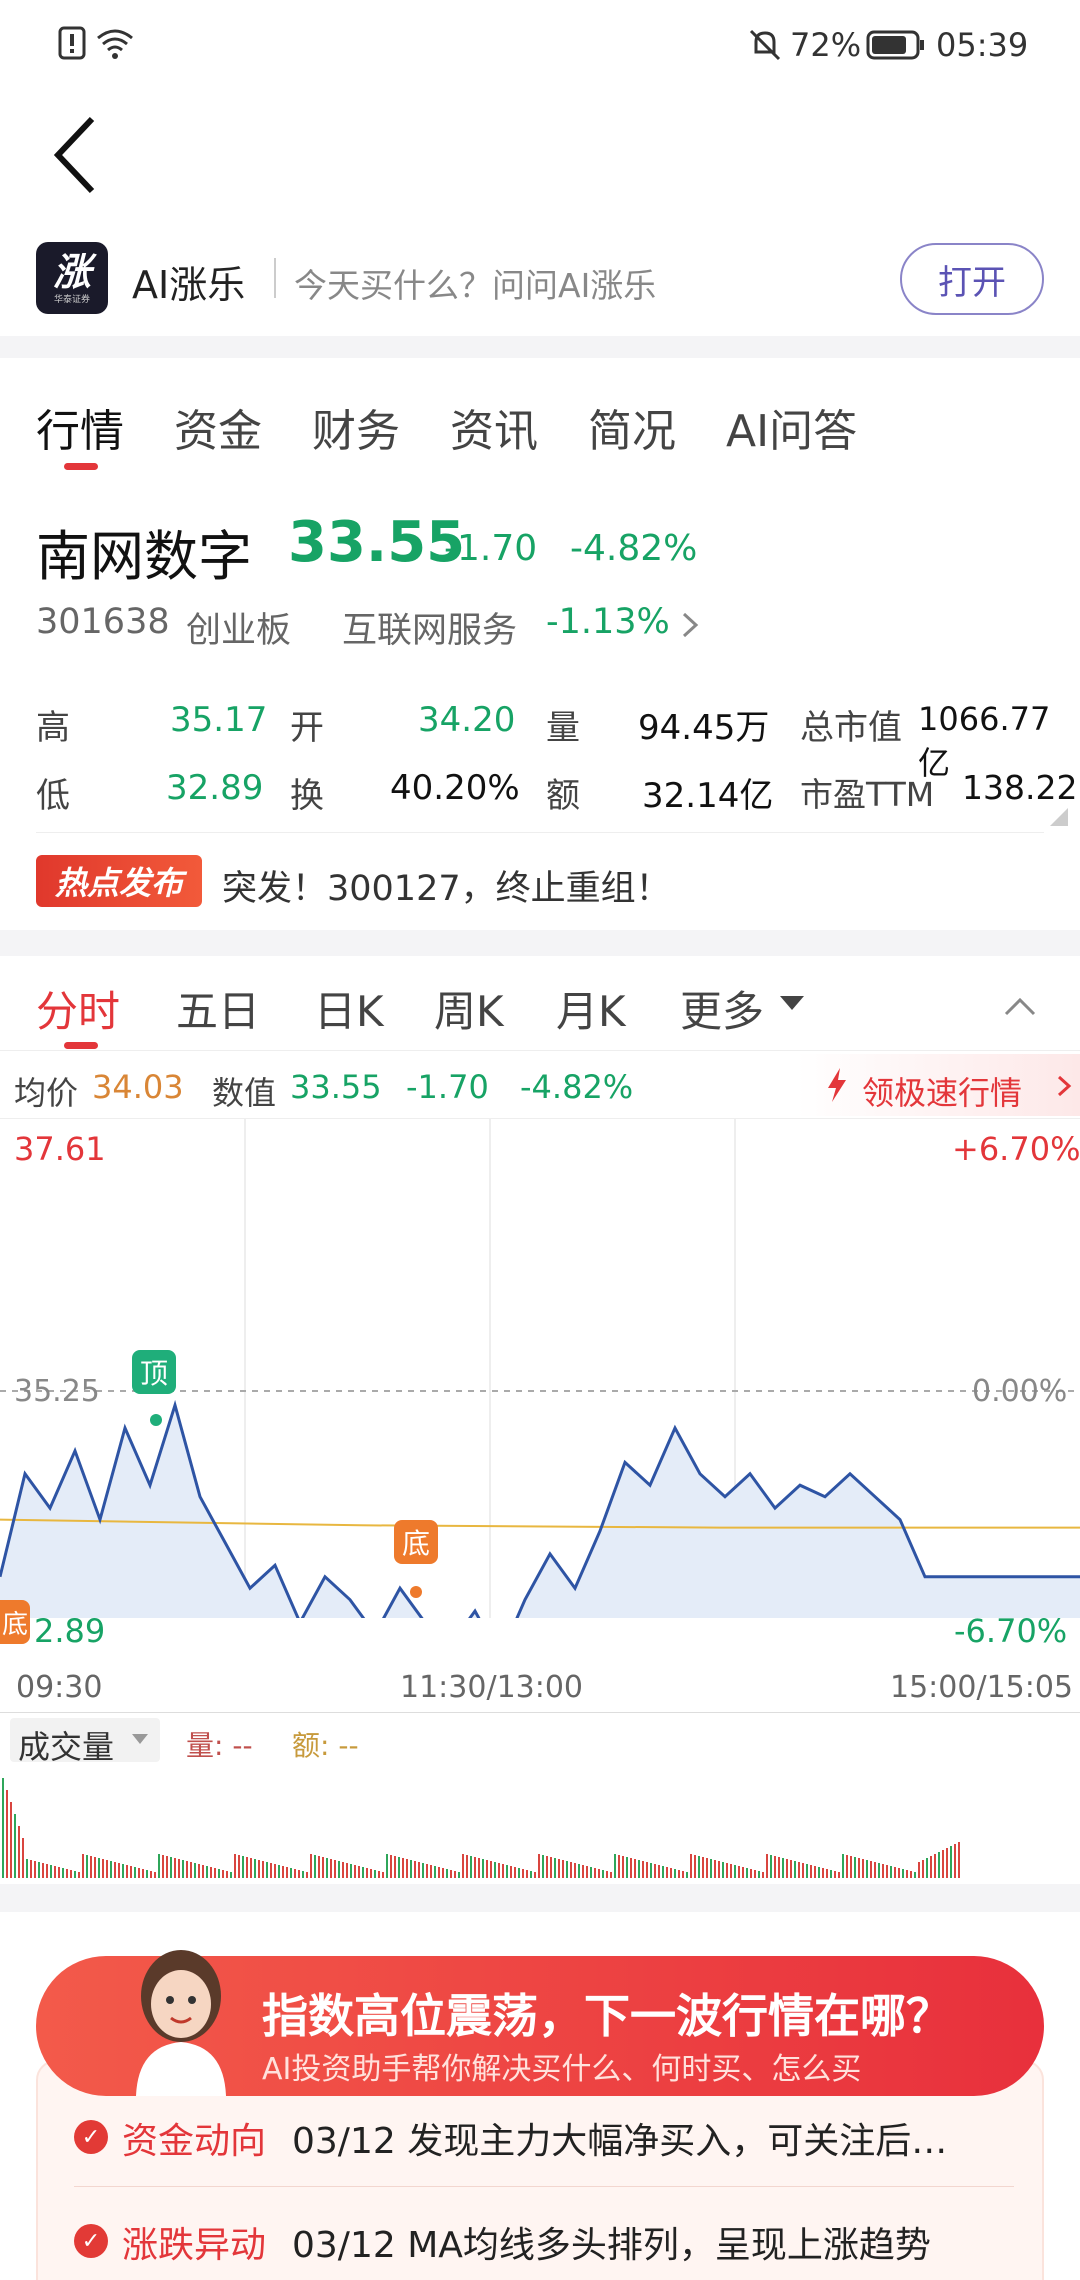  Describe the element at coordinates (80, 427) in the screenshot. I see `tab-market: 行情` at that location.